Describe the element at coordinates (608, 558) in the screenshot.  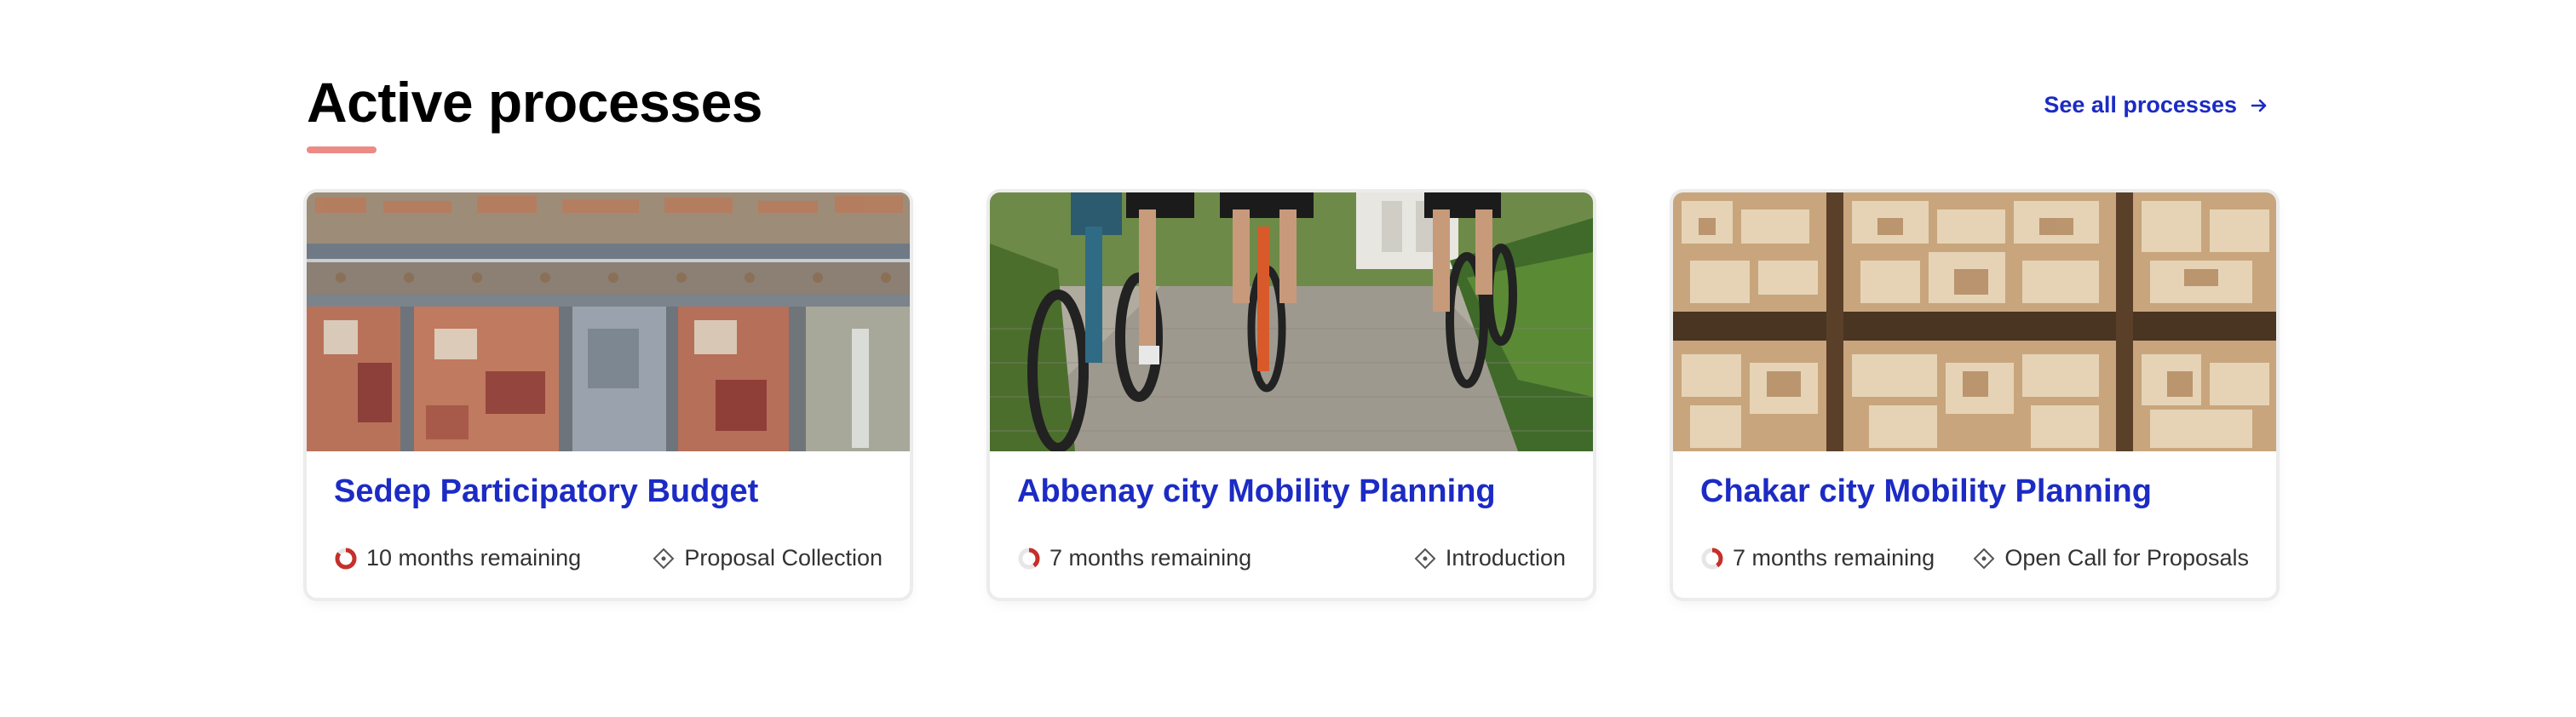
I see `process-meta: 10 months remaining Proposal Collection` at that location.